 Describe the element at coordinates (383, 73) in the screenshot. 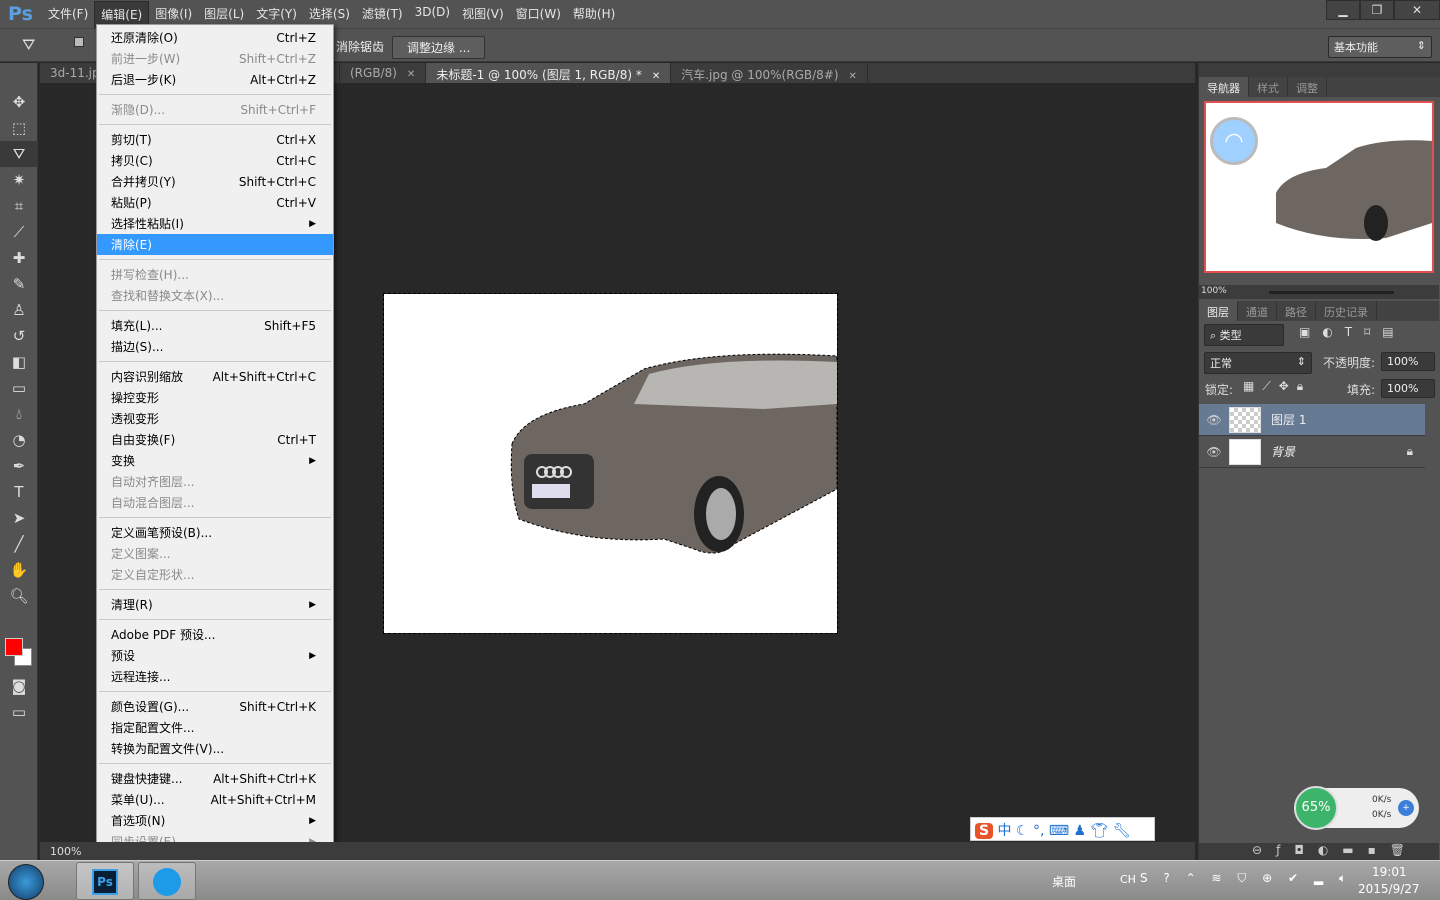

I see `tab-document: (RGB/8) ✕` at that location.